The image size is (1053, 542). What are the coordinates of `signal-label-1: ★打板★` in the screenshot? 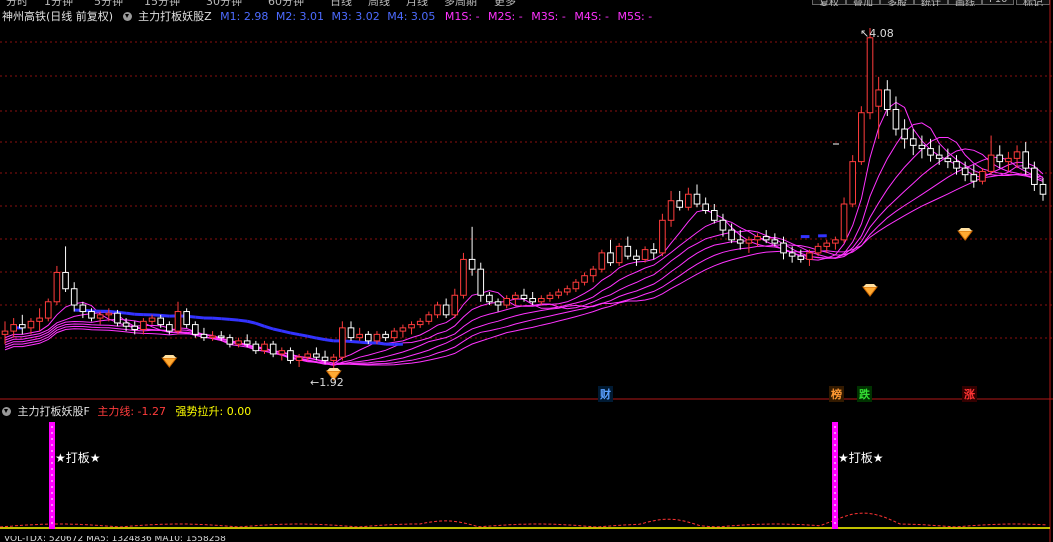 It's located at (78, 458).